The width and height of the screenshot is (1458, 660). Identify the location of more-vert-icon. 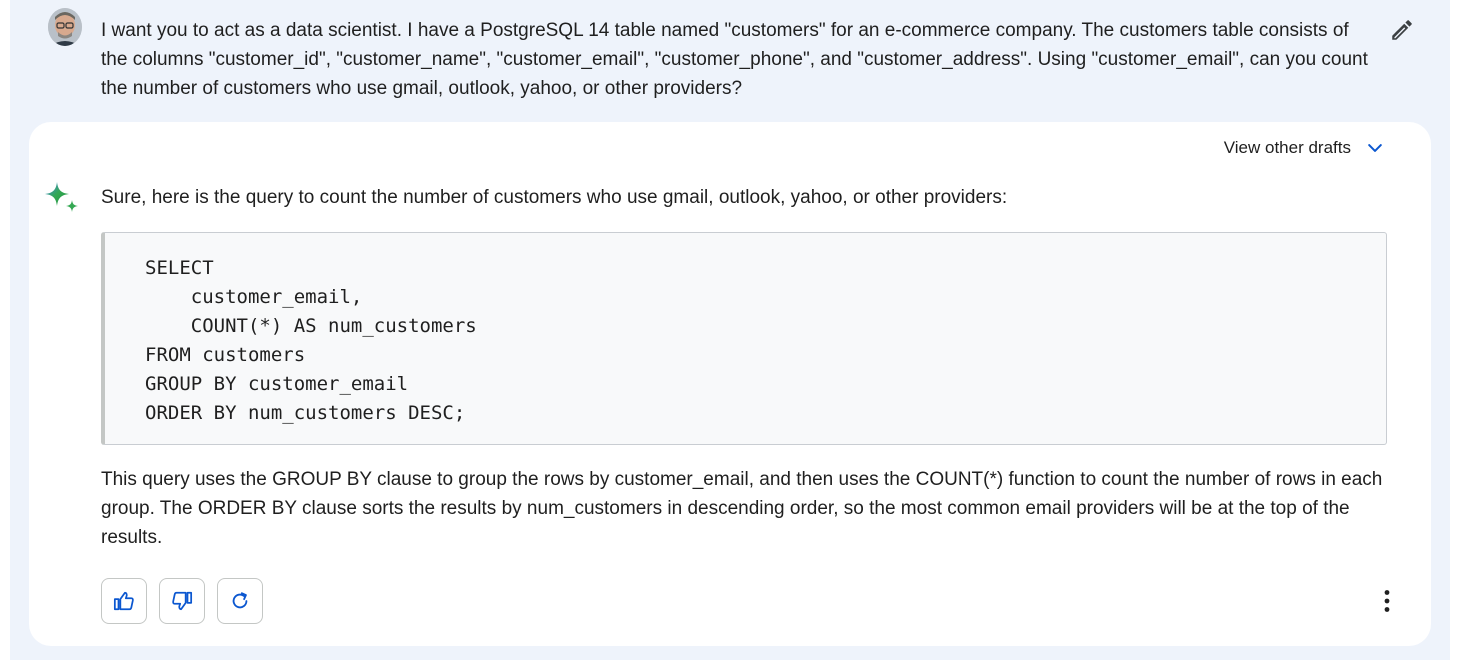
(1387, 601).